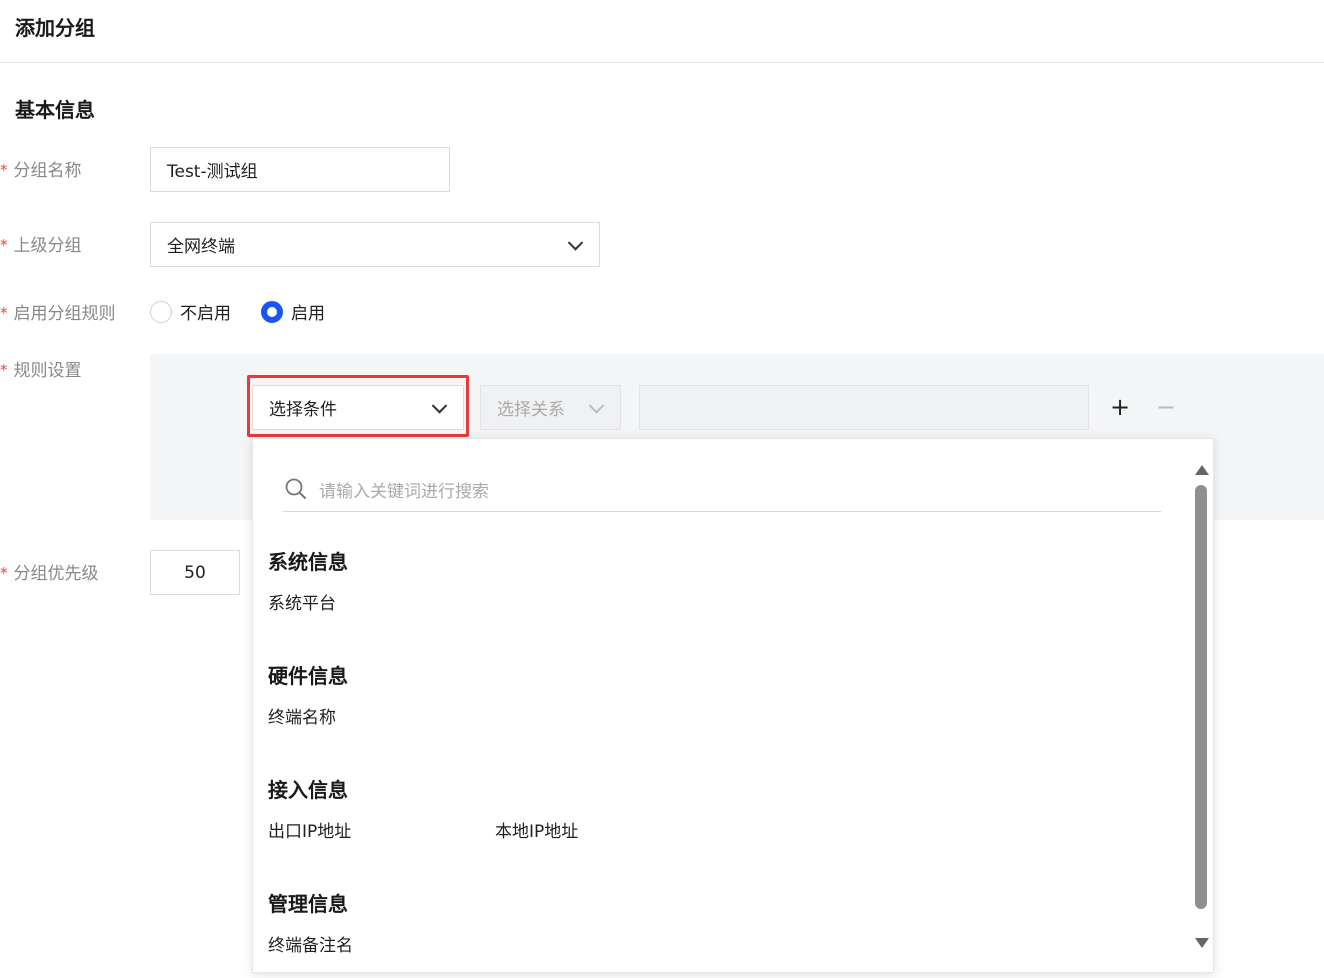 This screenshot has height=978, width=1324. Describe the element at coordinates (662, 62) in the screenshot. I see `header-divider` at that location.